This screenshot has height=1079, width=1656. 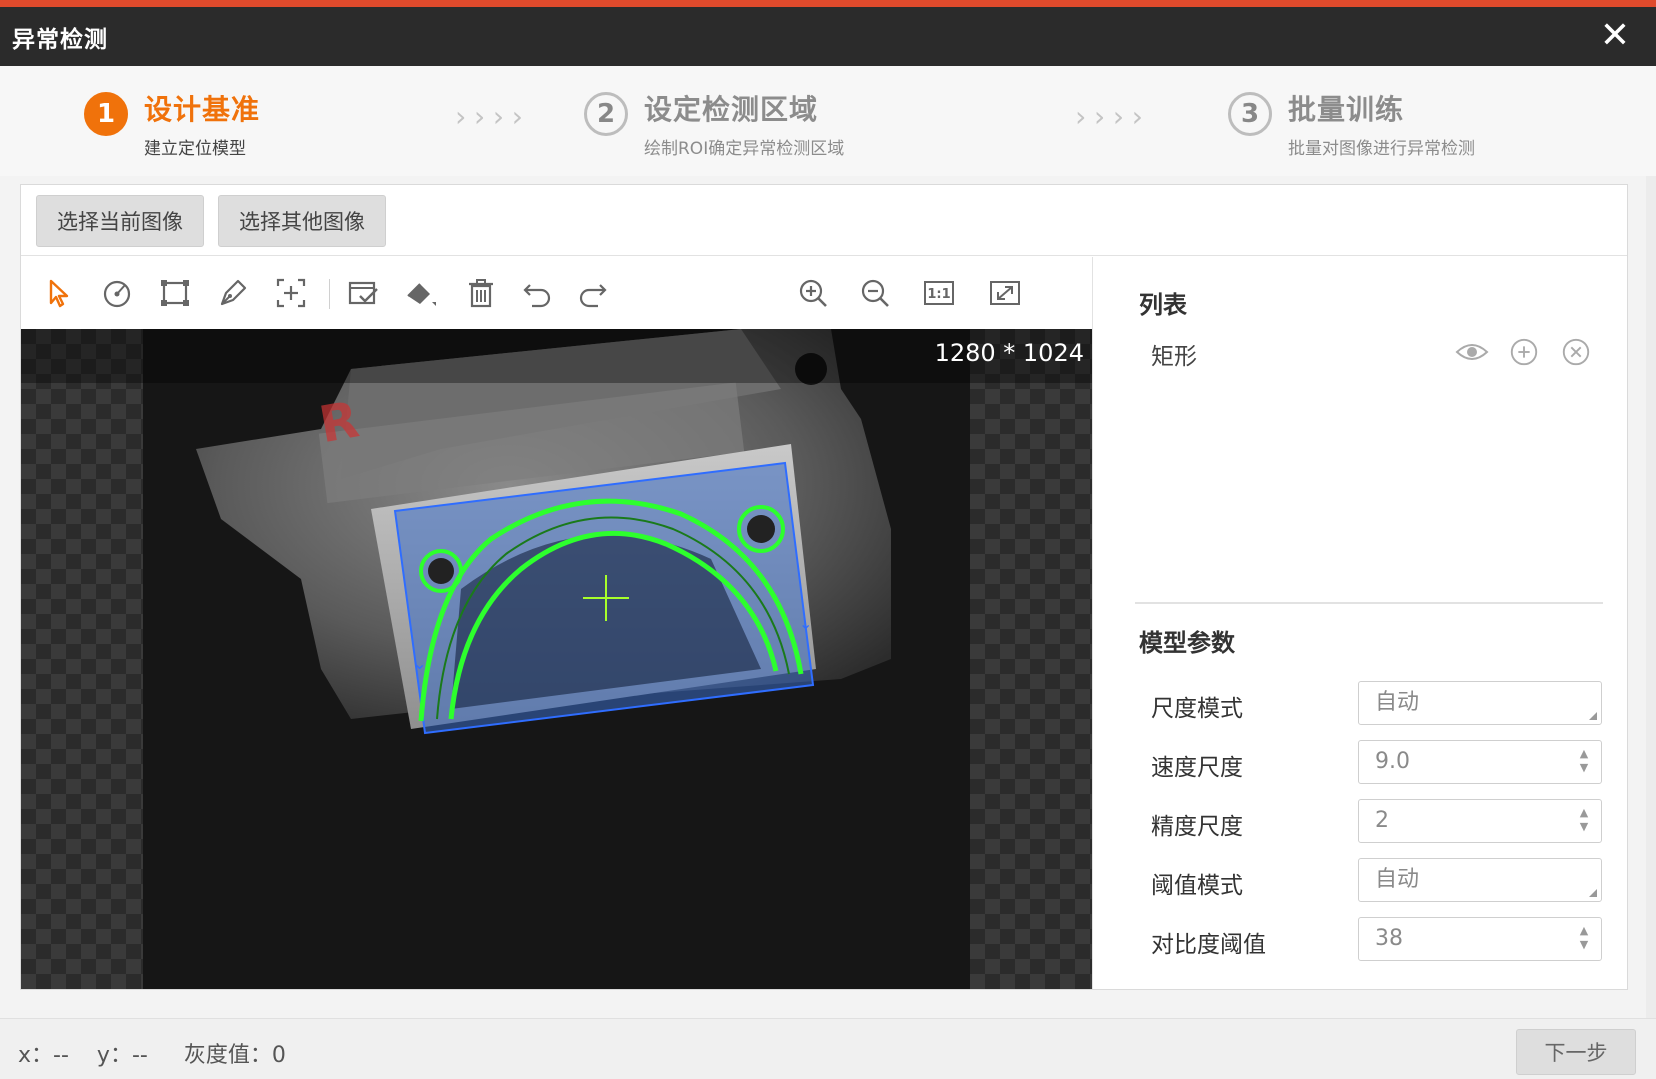 I want to click on gray-readout: 灰度值：0, so click(x=235, y=1053).